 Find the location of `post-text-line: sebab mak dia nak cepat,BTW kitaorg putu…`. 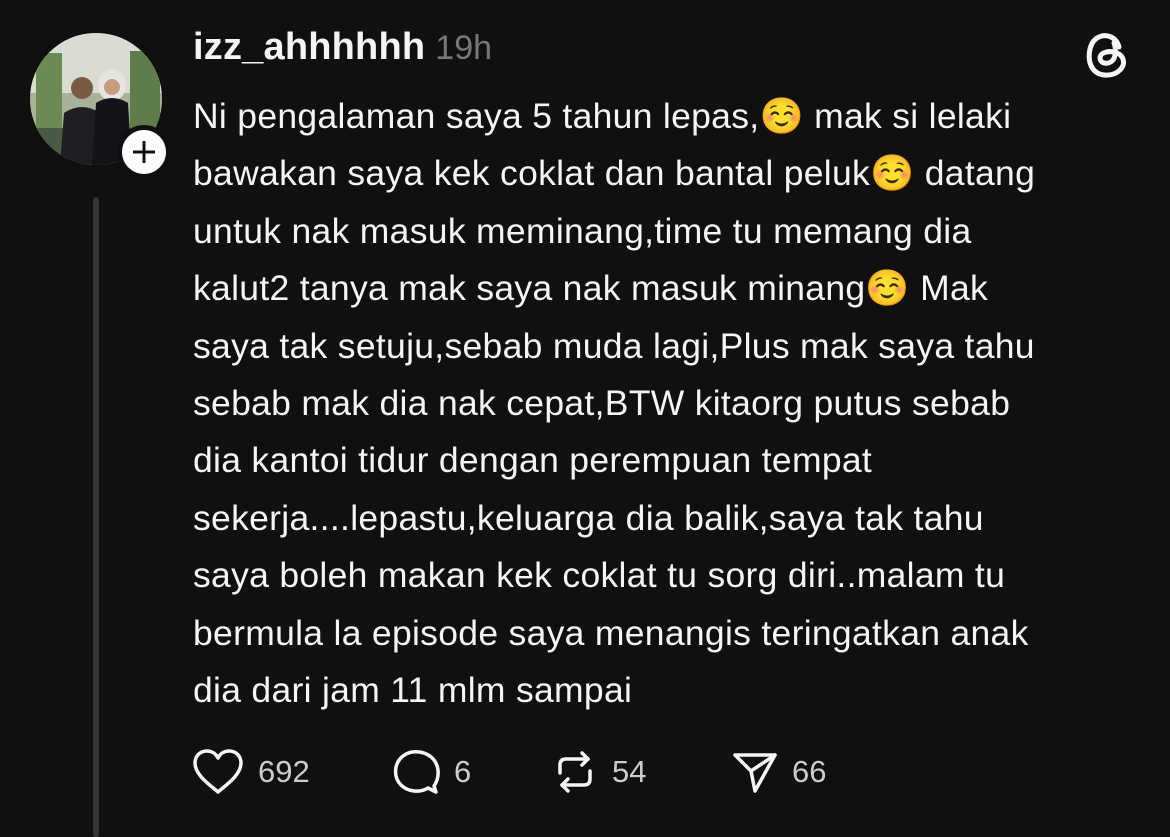

post-text-line: sebab mak dia nak cepat,BTW kitaorg putu… is located at coordinates (602, 402).